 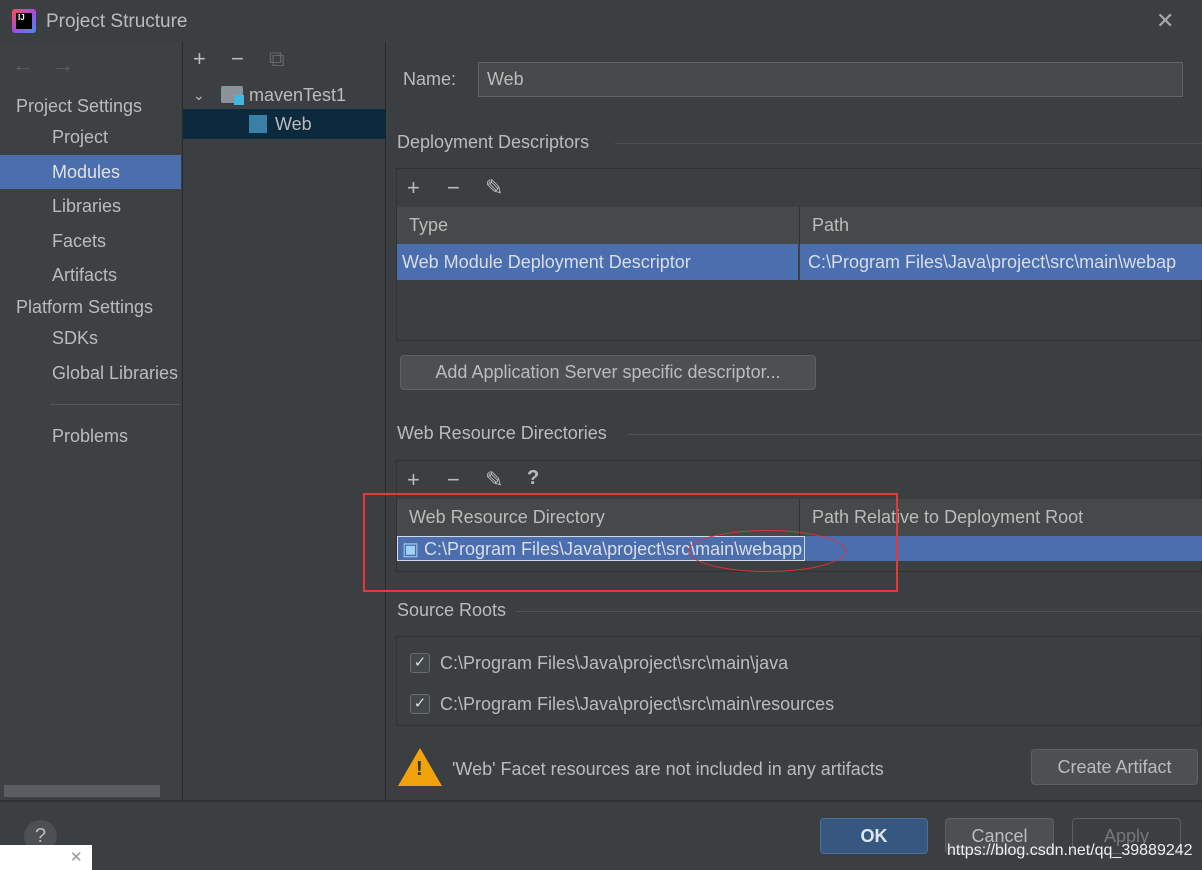 What do you see at coordinates (830, 79) in the screenshot?
I see `name-input` at bounding box center [830, 79].